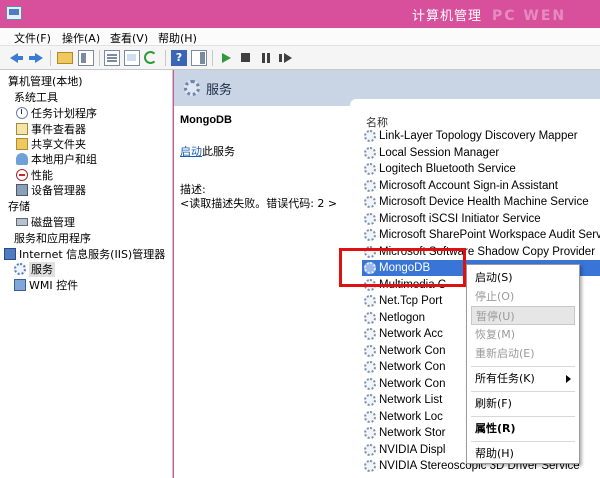  Describe the element at coordinates (523, 334) in the screenshot. I see `menu-resume: 恢复(M)` at that location.